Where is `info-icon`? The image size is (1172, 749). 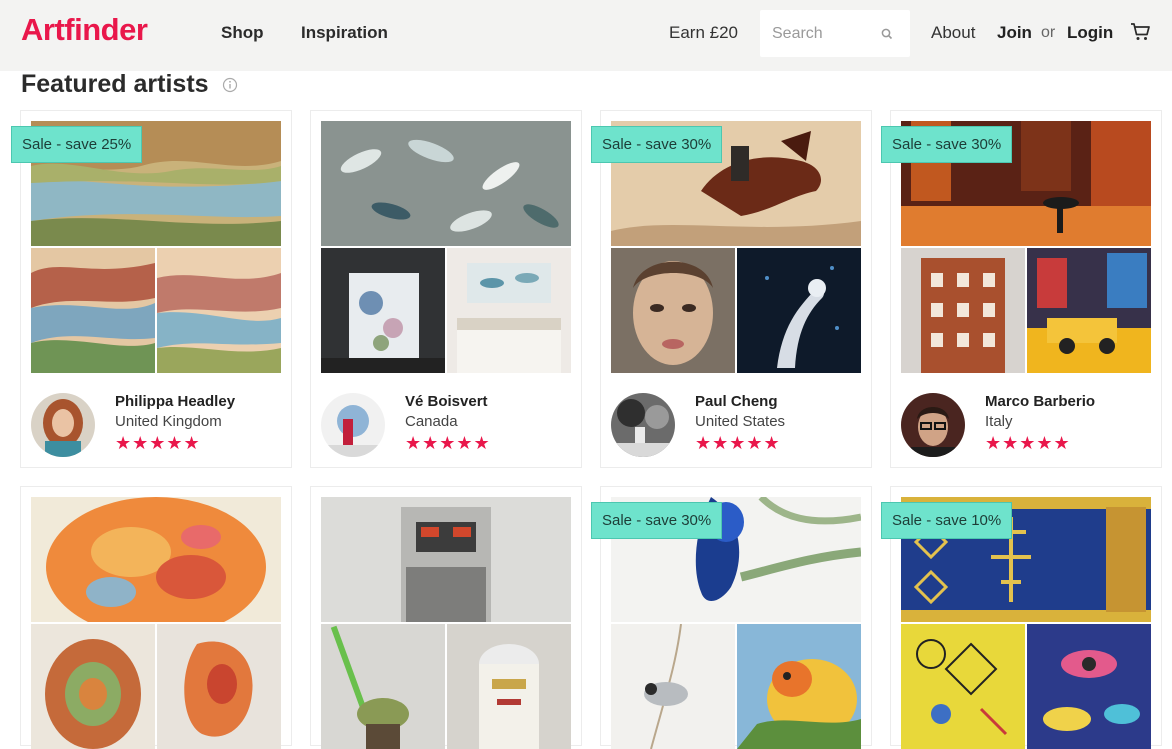 info-icon is located at coordinates (230, 85).